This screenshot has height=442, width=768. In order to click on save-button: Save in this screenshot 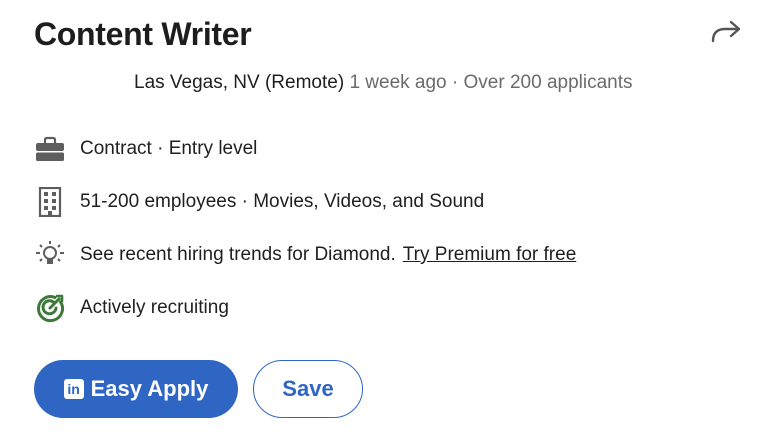, I will do `click(308, 389)`.